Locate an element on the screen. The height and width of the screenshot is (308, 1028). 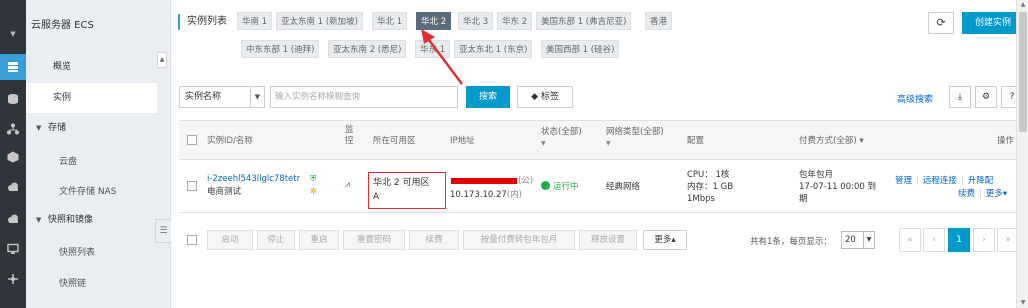
tag-filter-button: ◆ 标签 is located at coordinates (545, 97).